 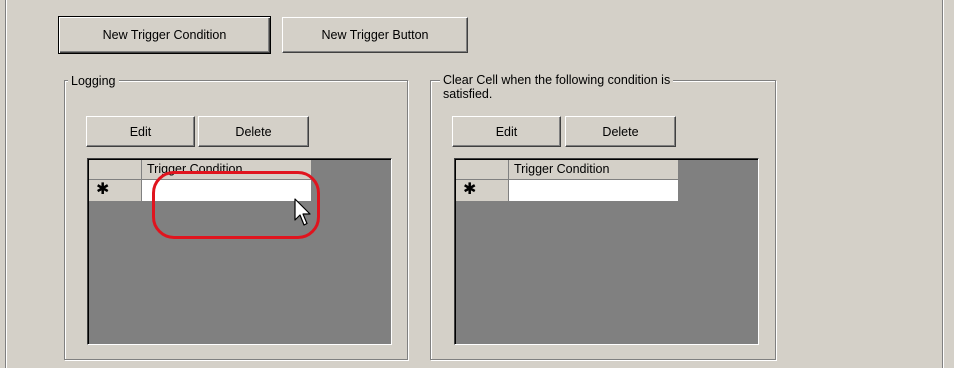 I want to click on new-trigger-condition-button: New Trigger Condition, so click(x=164, y=35).